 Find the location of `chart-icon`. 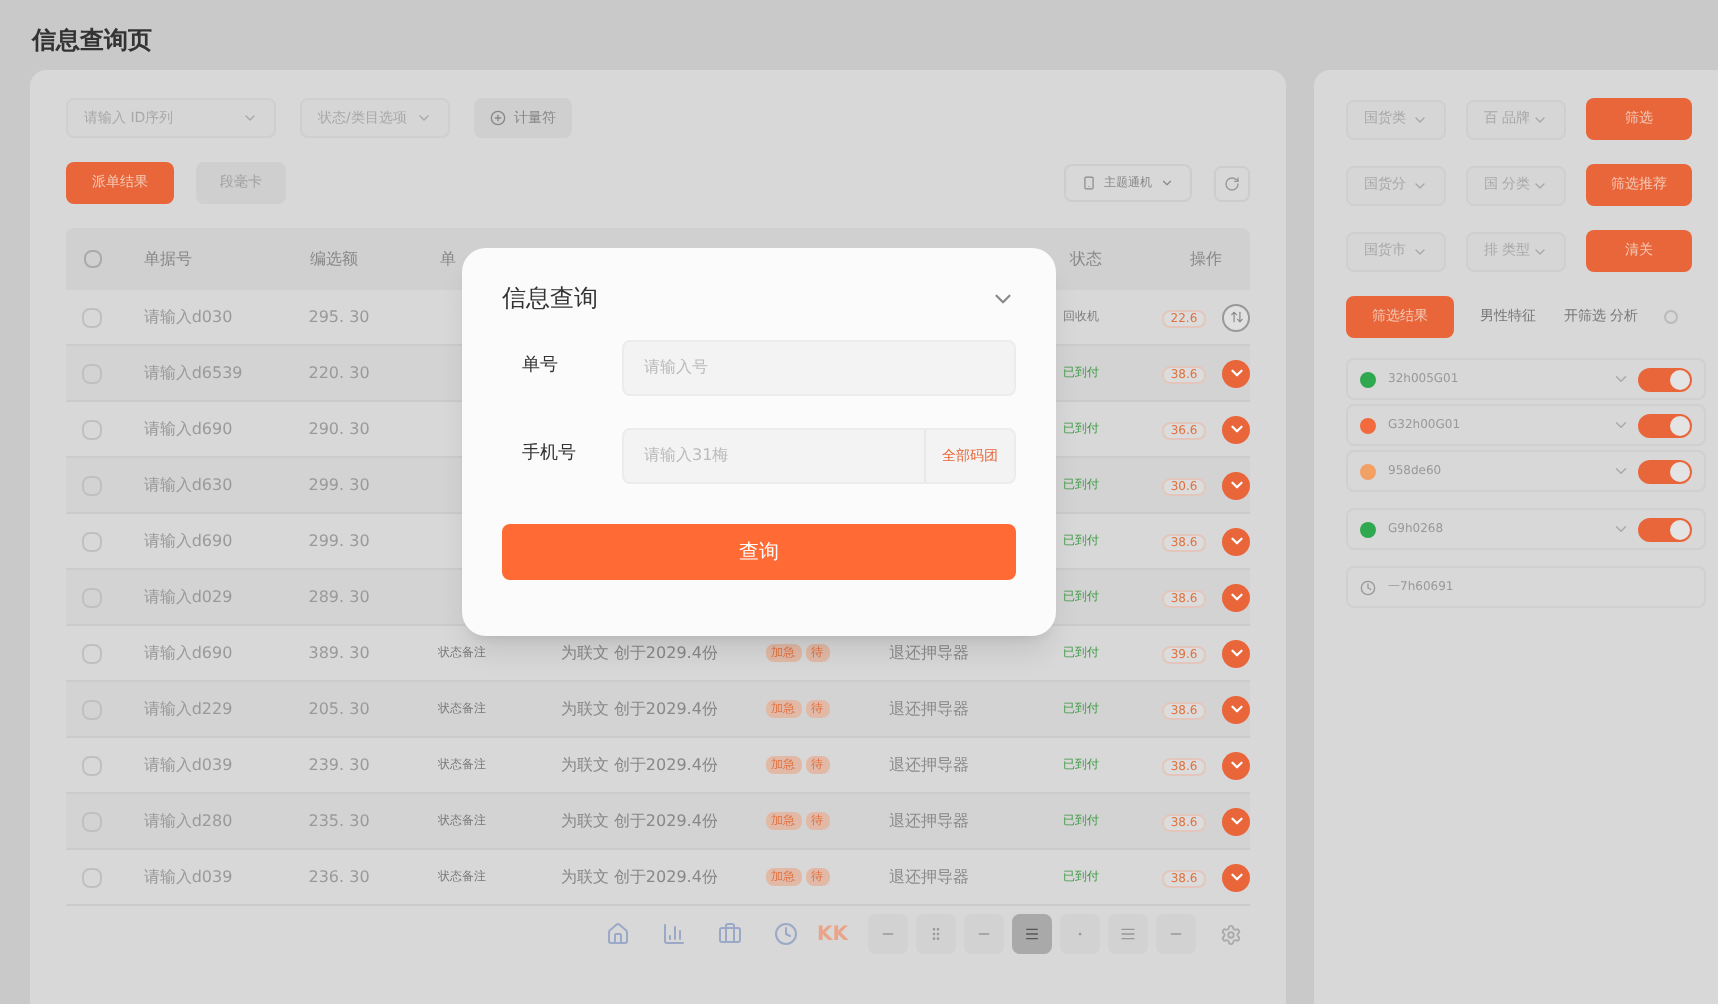

chart-icon is located at coordinates (673, 934).